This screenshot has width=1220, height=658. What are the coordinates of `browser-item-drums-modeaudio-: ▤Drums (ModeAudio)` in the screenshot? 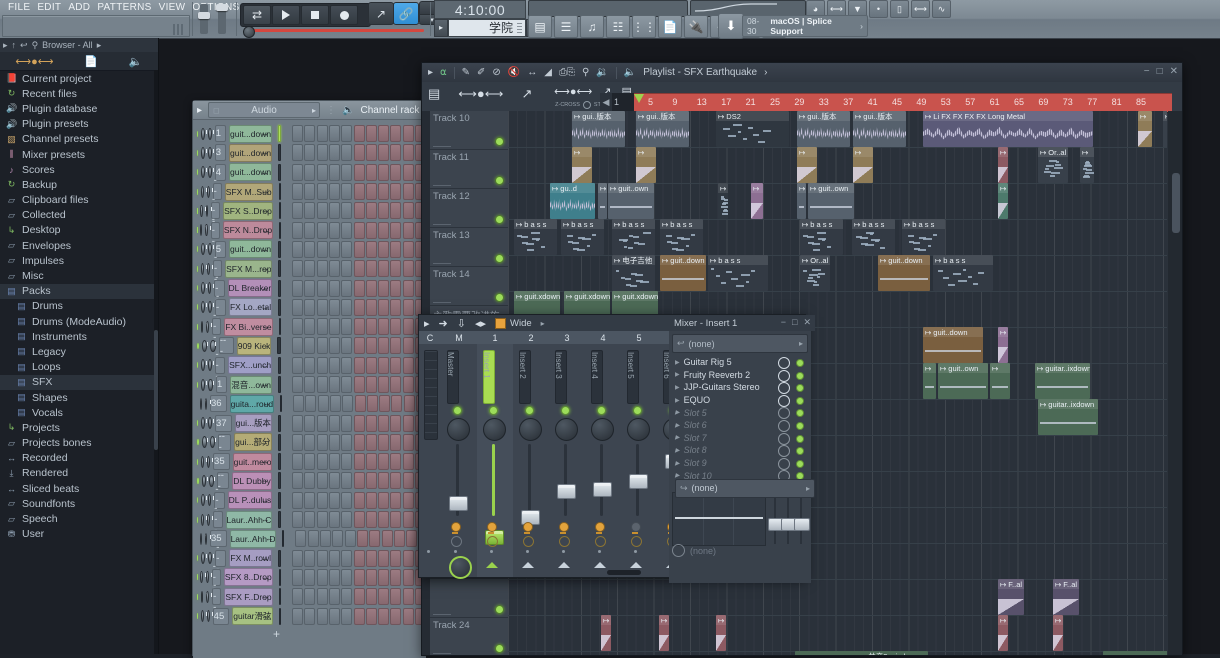 It's located at (79, 321).